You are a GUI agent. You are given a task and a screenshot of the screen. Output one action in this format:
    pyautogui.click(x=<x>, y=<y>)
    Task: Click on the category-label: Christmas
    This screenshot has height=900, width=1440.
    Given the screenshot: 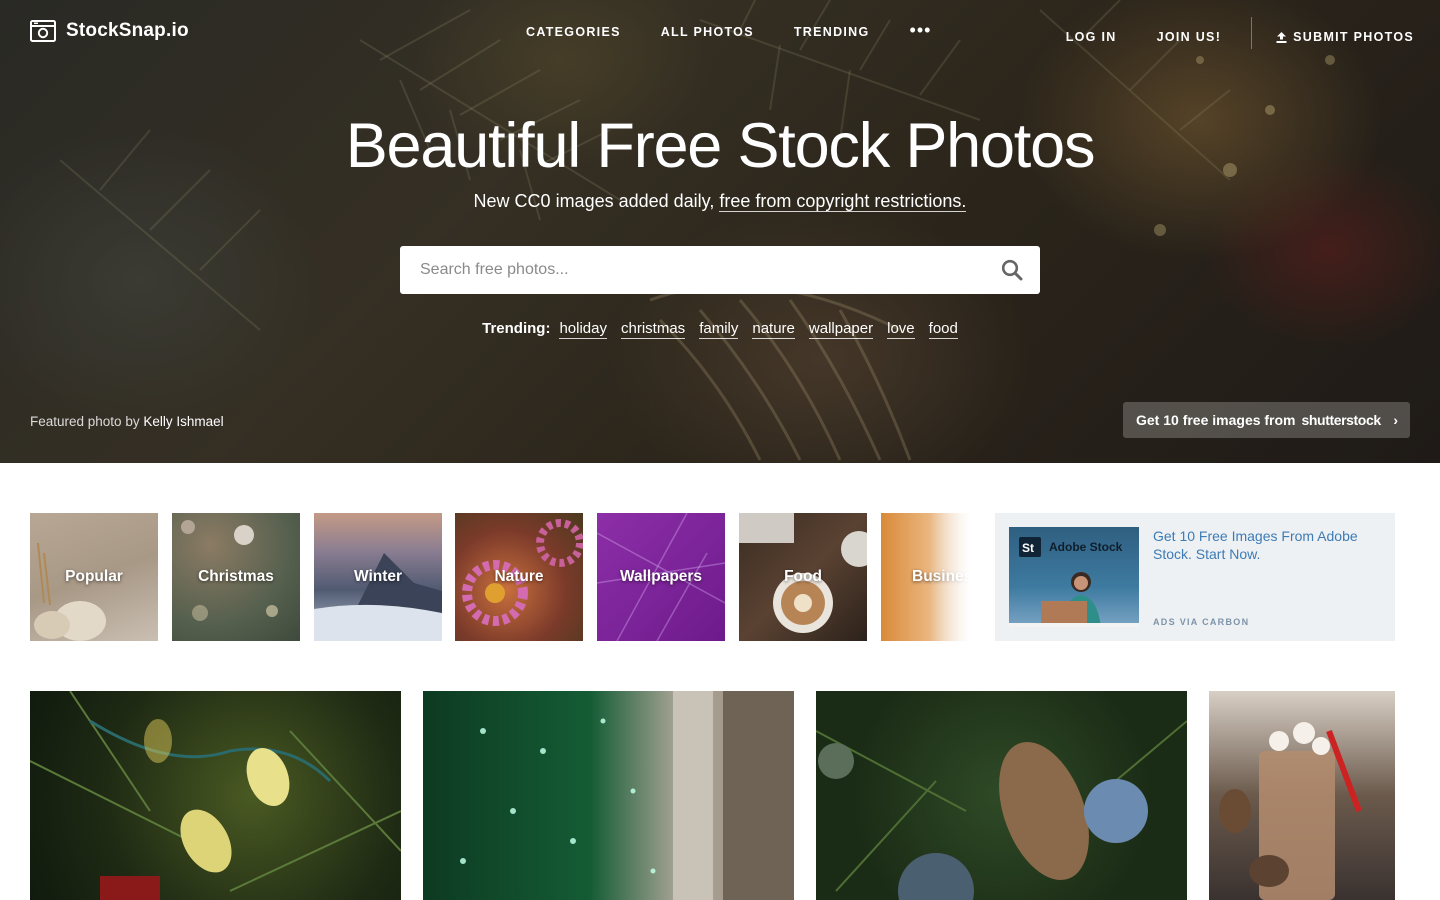 What is the action you would take?
    pyautogui.click(x=236, y=576)
    